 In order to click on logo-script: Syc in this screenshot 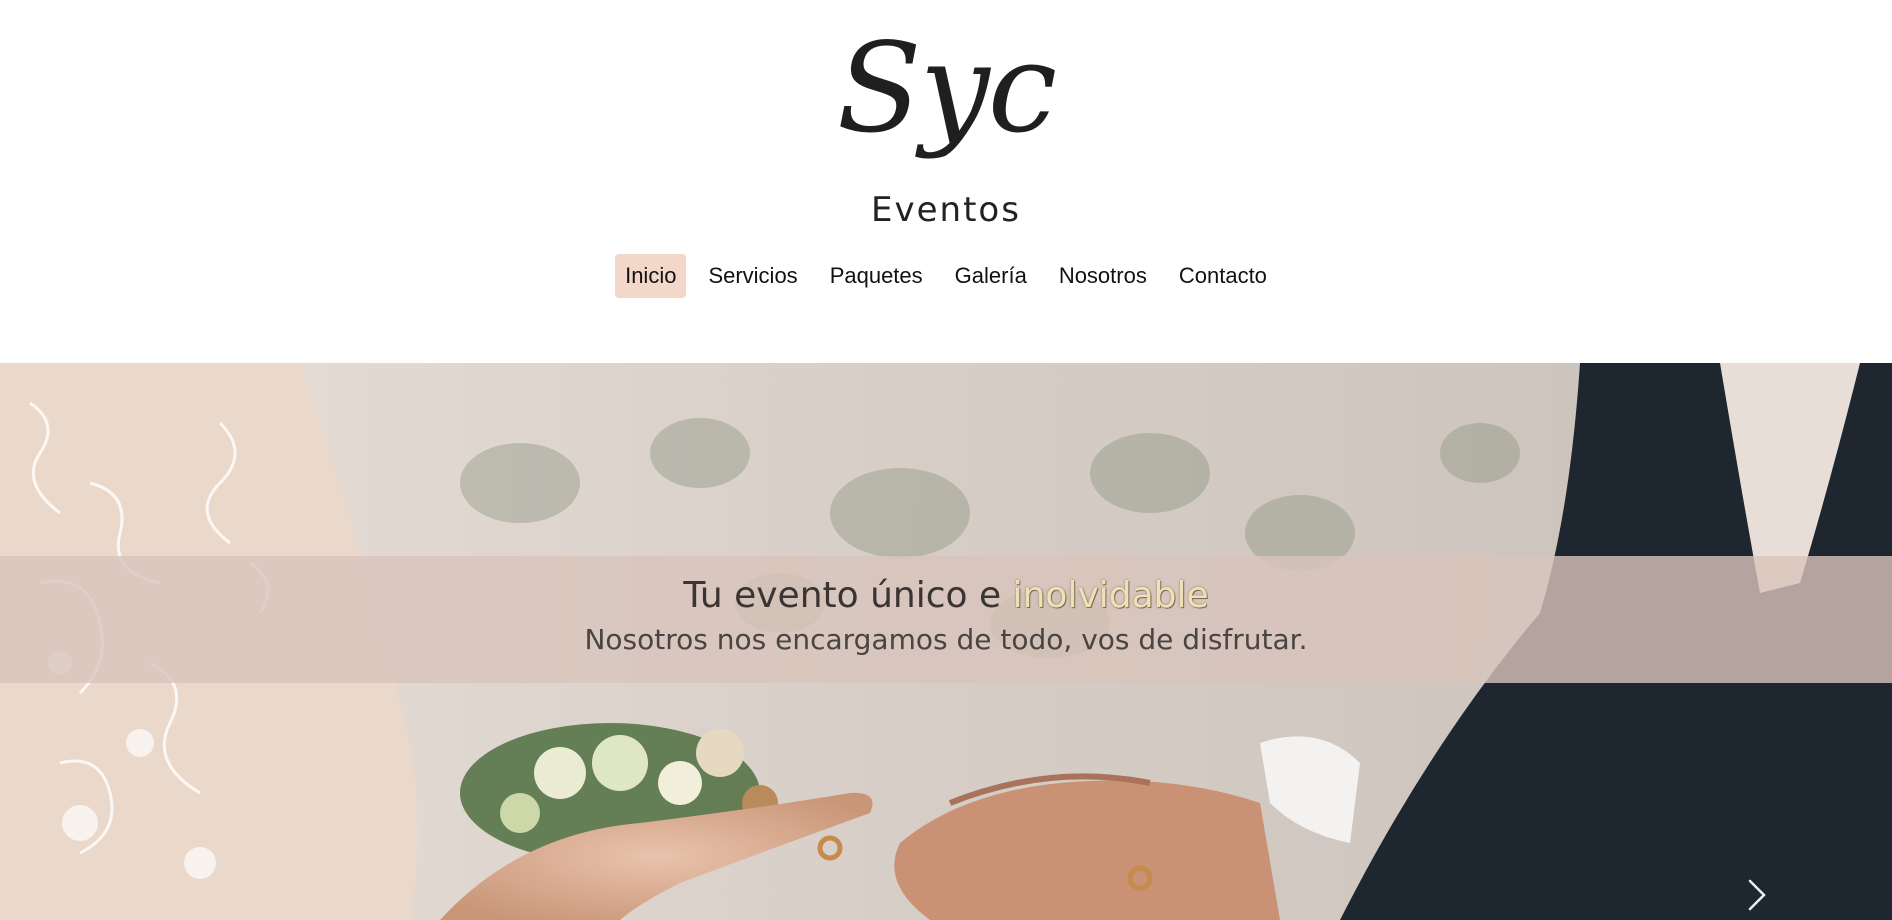, I will do `click(946, 89)`.